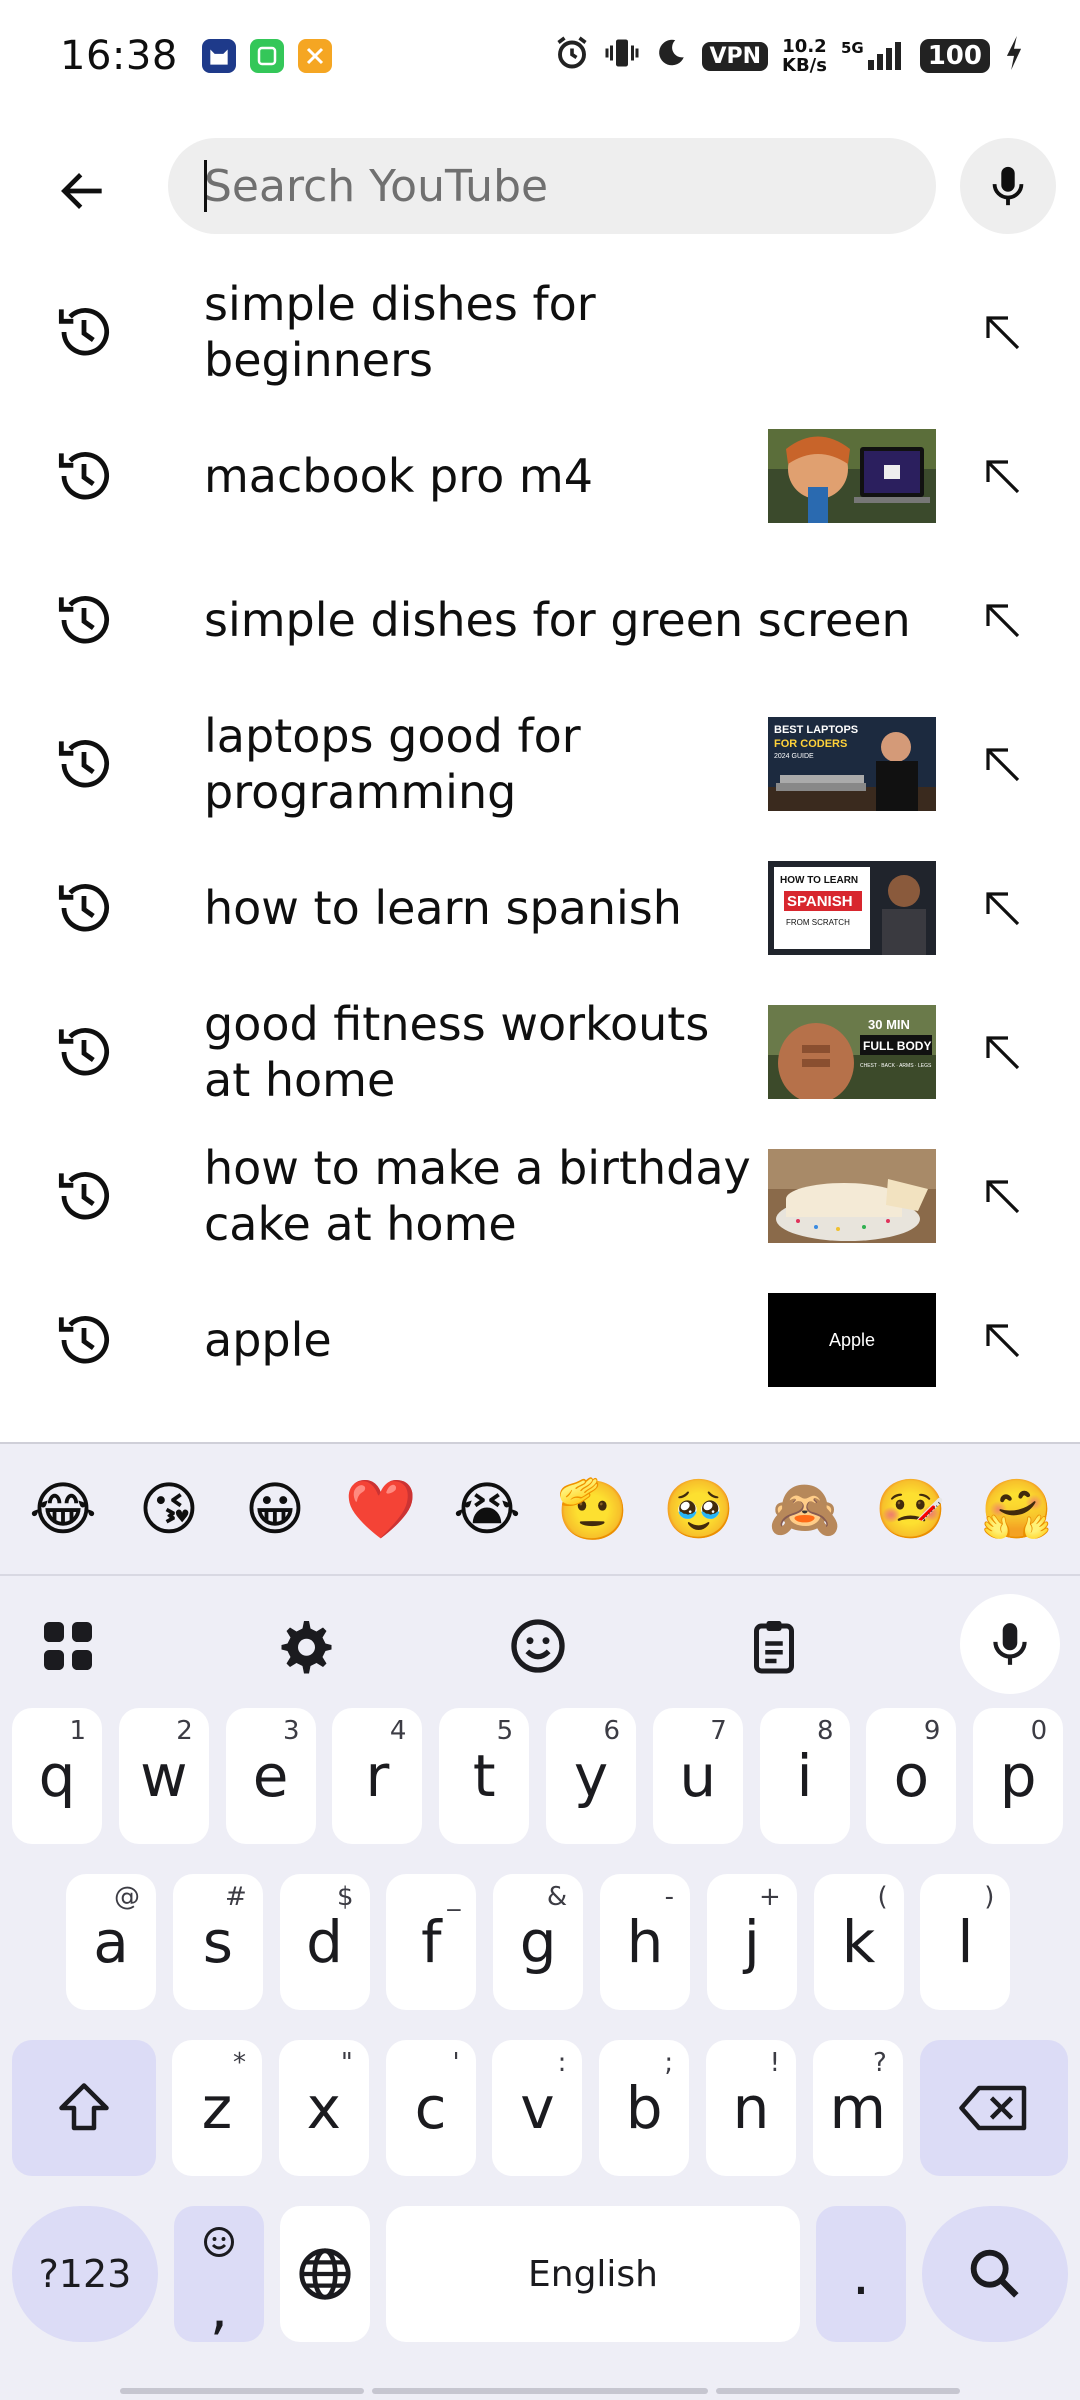 This screenshot has width=1080, height=2400. Describe the element at coordinates (57, 1776) in the screenshot. I see `key-q: q1` at that location.